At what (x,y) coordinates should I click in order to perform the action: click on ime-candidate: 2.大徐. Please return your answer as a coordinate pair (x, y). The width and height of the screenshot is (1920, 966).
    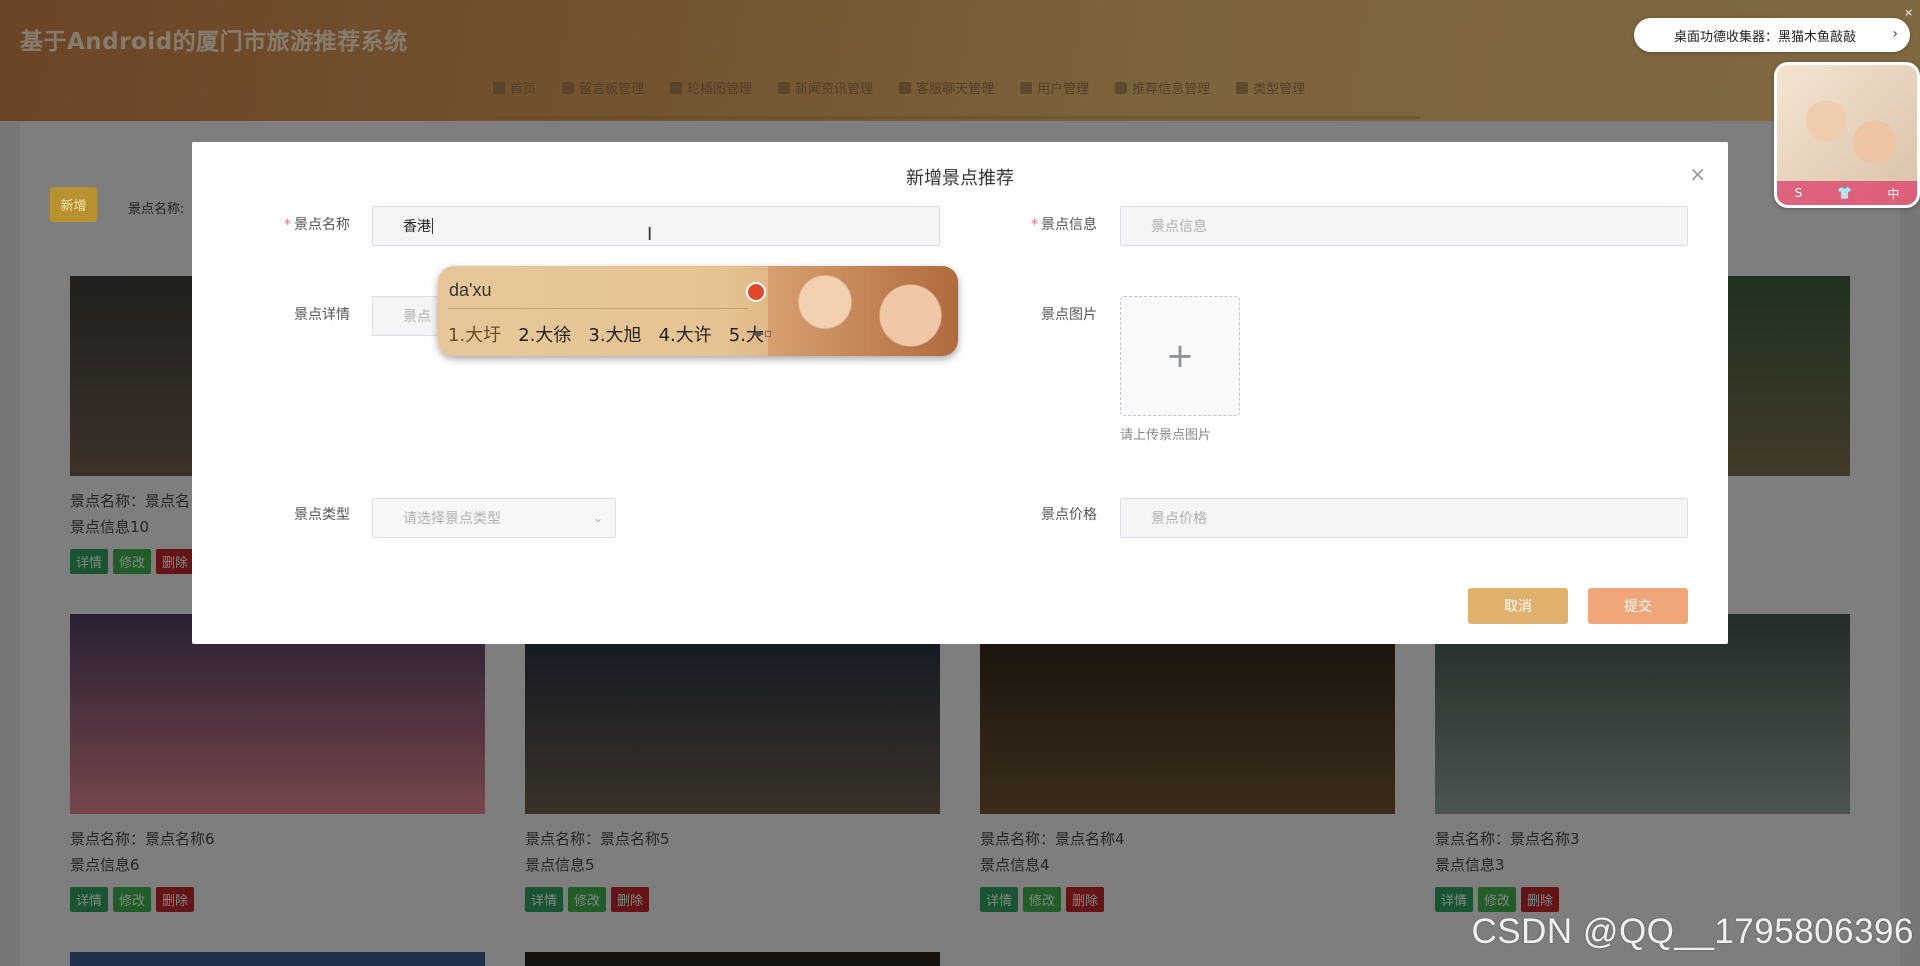
    Looking at the image, I should click on (544, 334).